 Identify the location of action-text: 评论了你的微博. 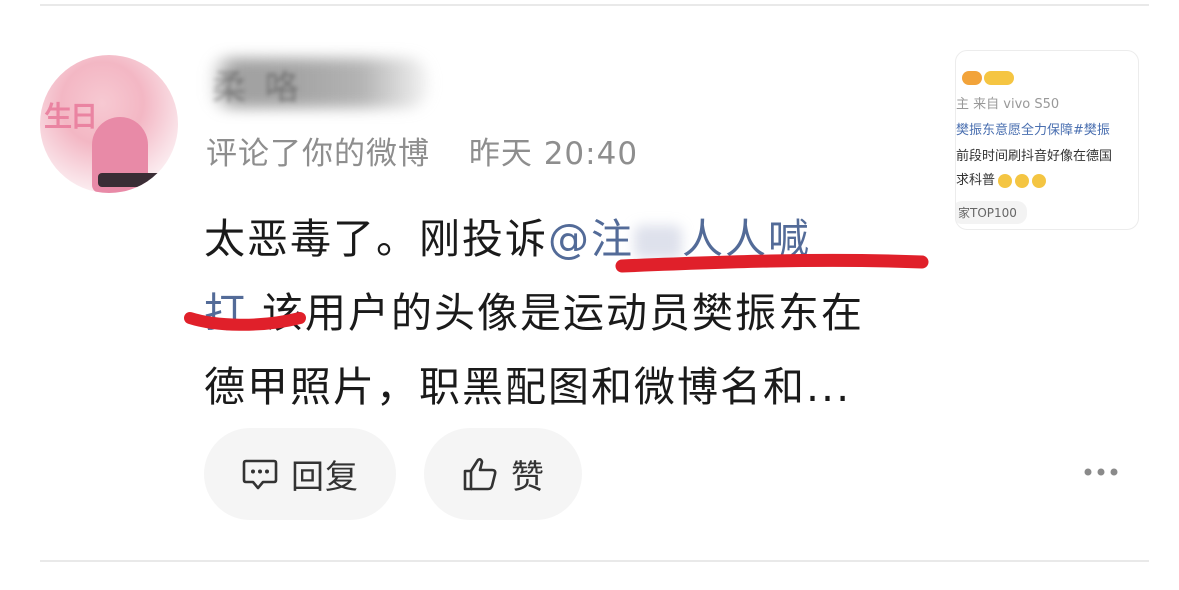
(318, 154).